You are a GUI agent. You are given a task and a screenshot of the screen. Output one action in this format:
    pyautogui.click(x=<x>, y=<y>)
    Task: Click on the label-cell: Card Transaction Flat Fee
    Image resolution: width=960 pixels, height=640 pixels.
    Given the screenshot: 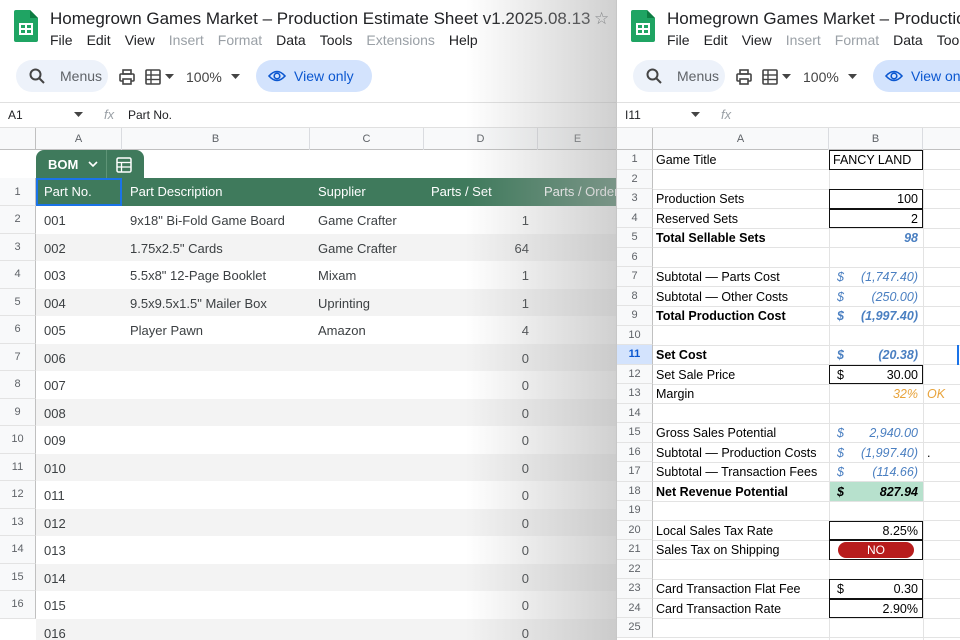 What is the action you would take?
    pyautogui.click(x=728, y=589)
    